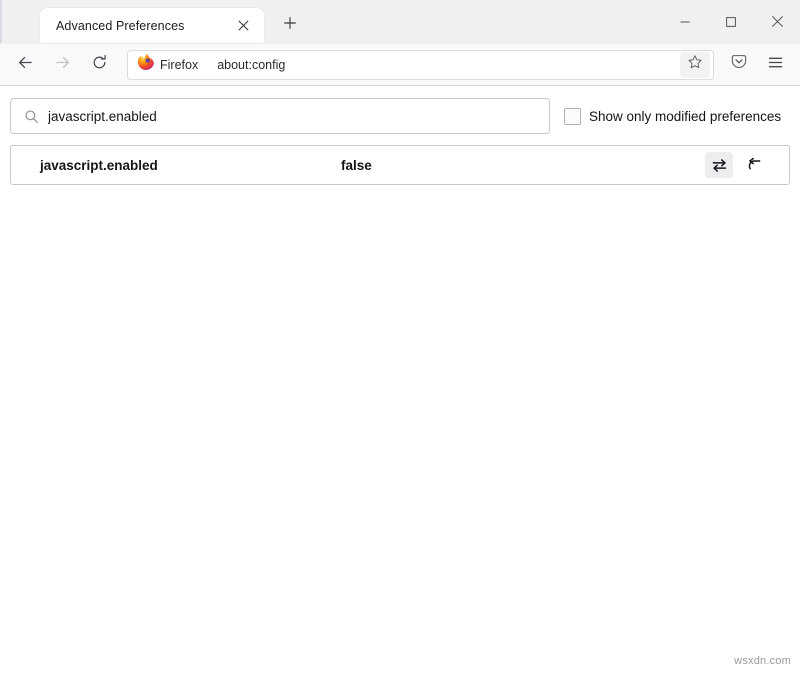  What do you see at coordinates (400, 22) in the screenshot?
I see `tab-strip: Advanced Preferences` at bounding box center [400, 22].